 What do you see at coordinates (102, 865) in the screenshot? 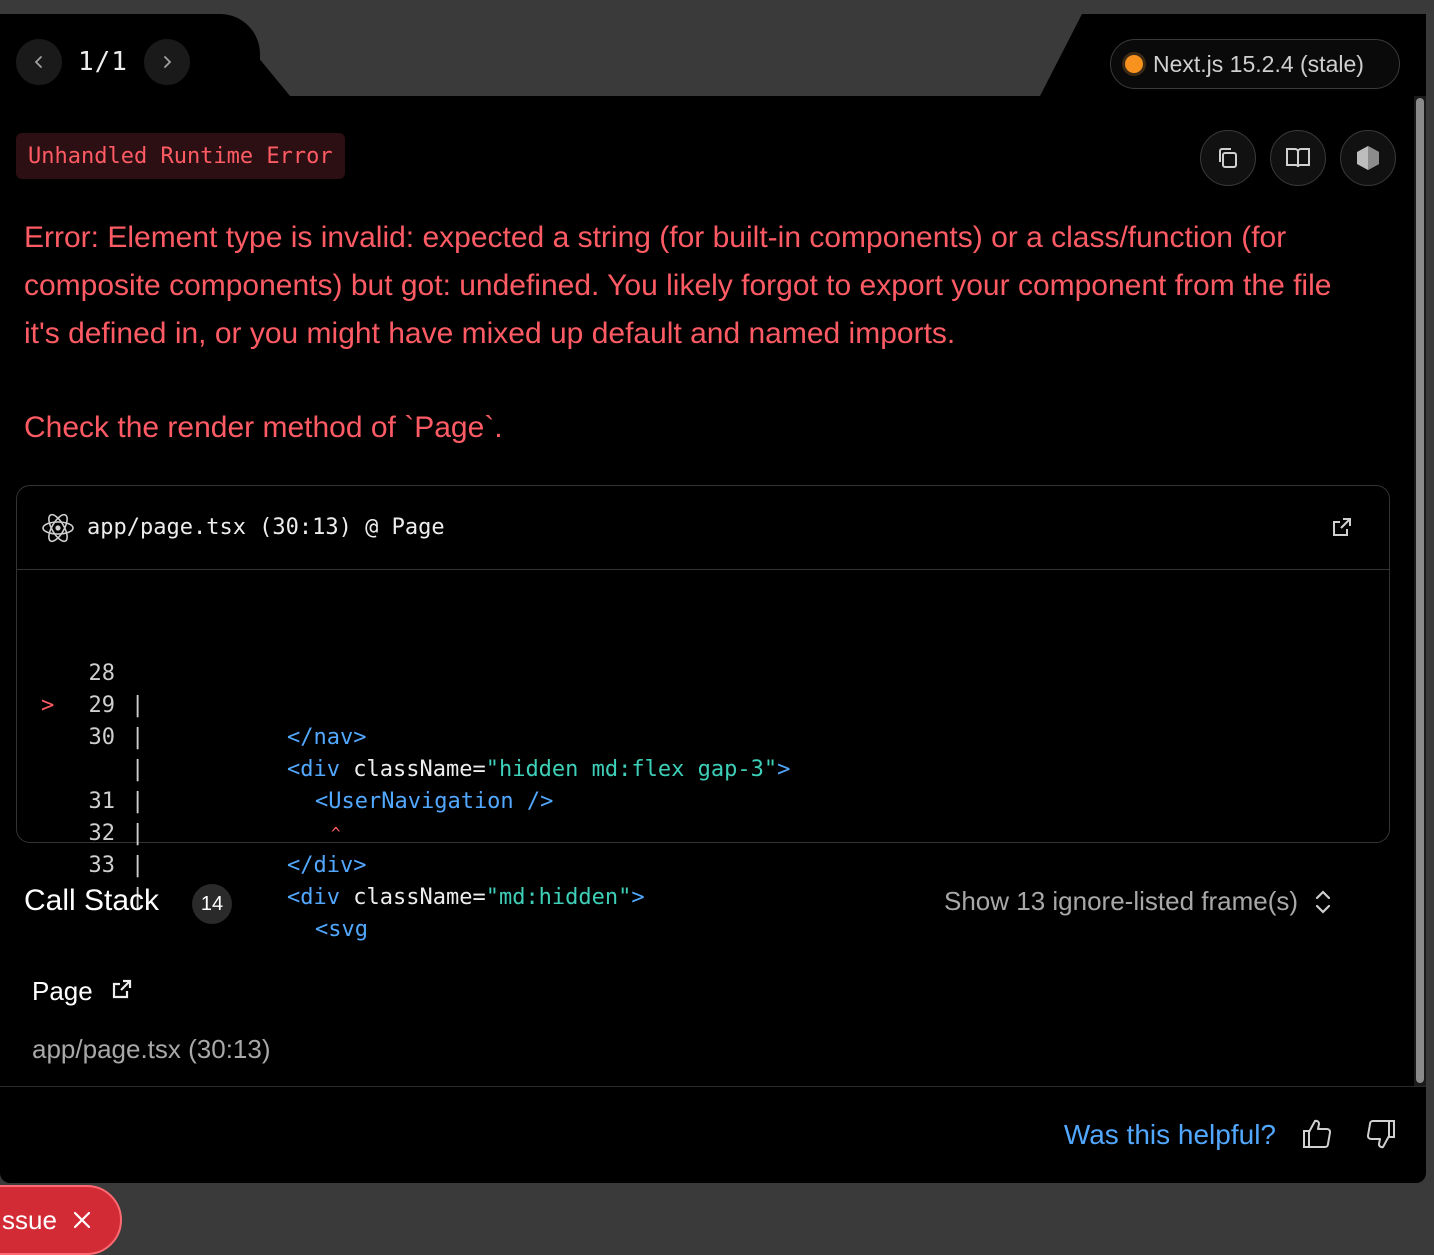
I see `line-number: 33` at bounding box center [102, 865].